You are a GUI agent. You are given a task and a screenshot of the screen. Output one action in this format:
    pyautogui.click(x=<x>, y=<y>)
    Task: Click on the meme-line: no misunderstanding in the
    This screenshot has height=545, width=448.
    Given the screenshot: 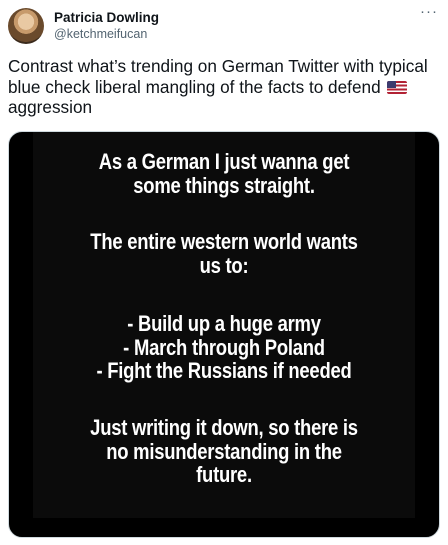 What is the action you would take?
    pyautogui.click(x=224, y=451)
    